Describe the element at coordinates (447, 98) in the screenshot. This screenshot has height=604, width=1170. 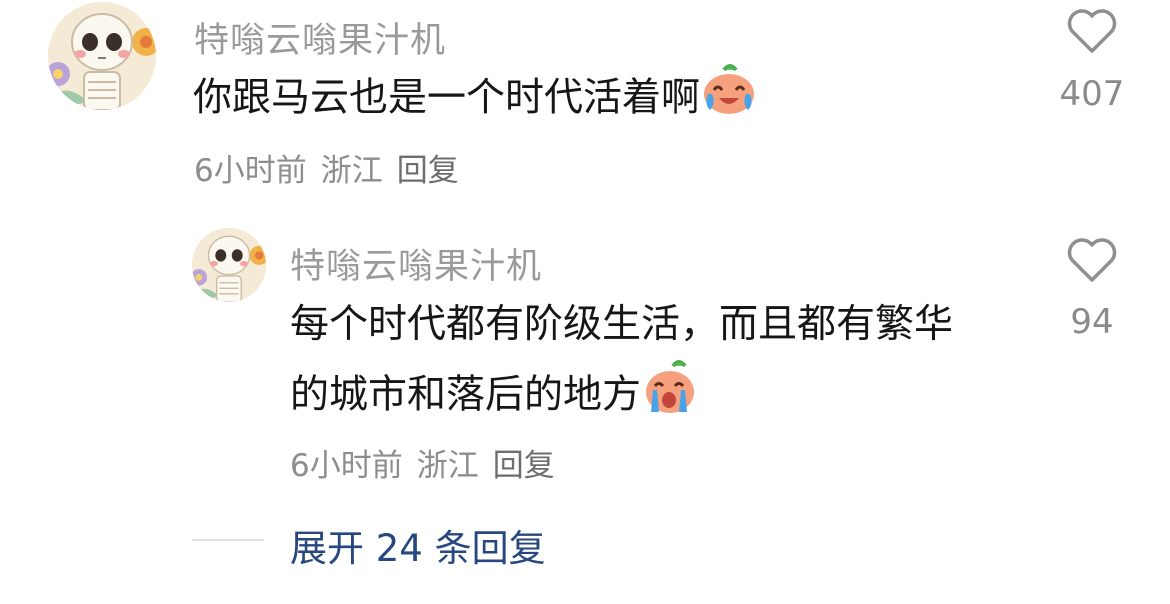
I see `comment-text-body: 你跟马云也是一个时代活着啊` at that location.